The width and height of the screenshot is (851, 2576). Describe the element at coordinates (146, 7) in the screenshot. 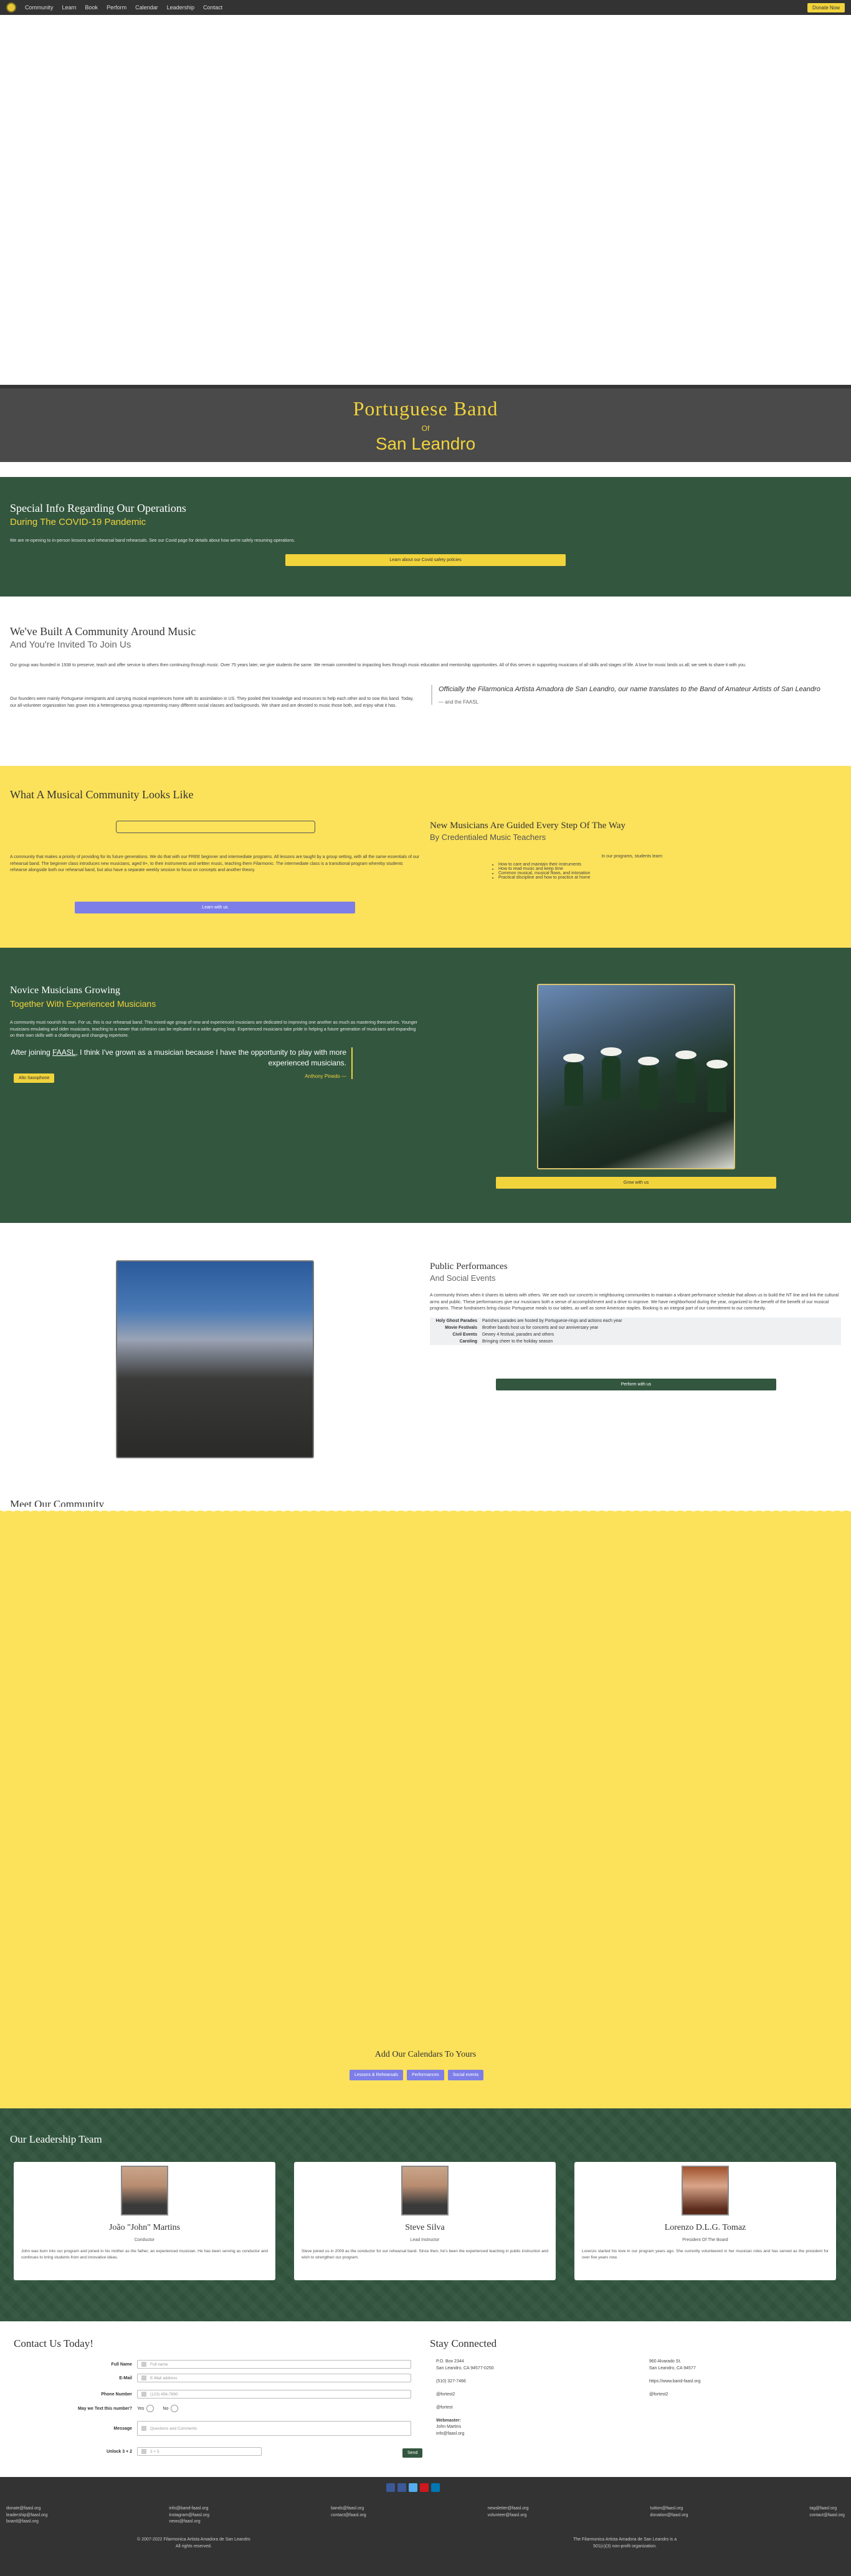

I see `nav-calendar: Calendar` at that location.